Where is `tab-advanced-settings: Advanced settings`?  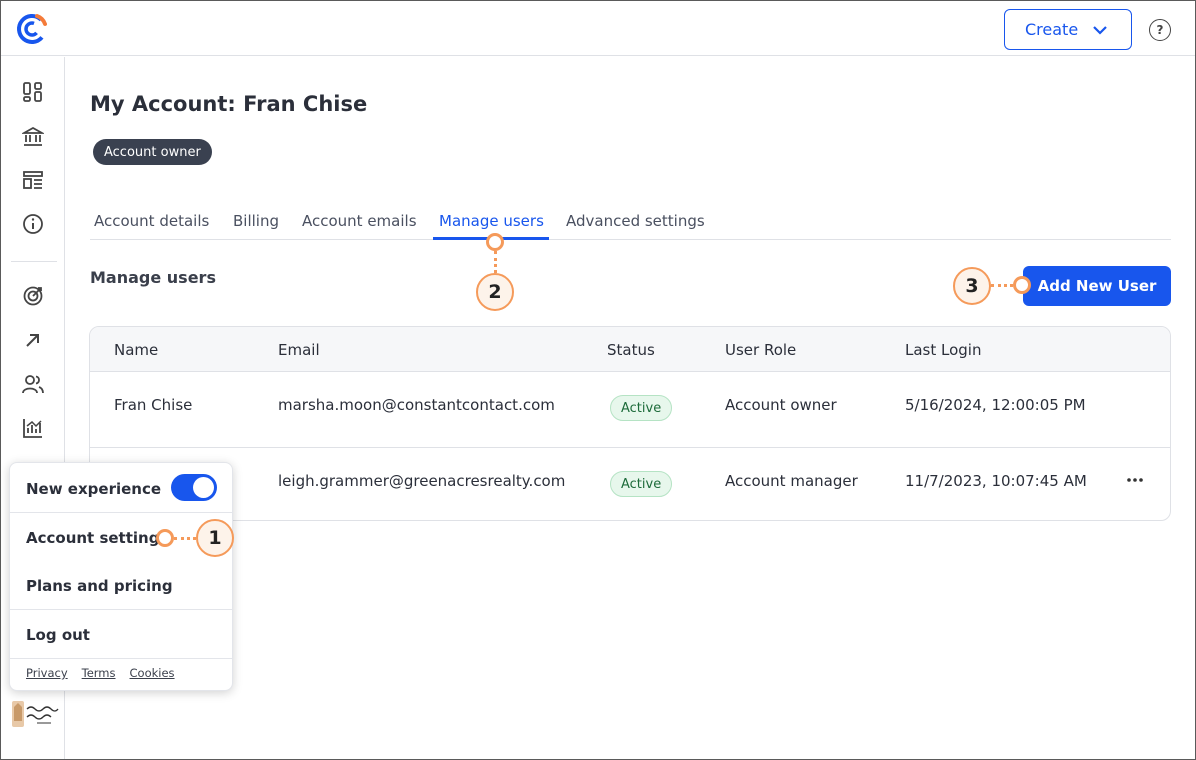 tab-advanced-settings: Advanced settings is located at coordinates (635, 221).